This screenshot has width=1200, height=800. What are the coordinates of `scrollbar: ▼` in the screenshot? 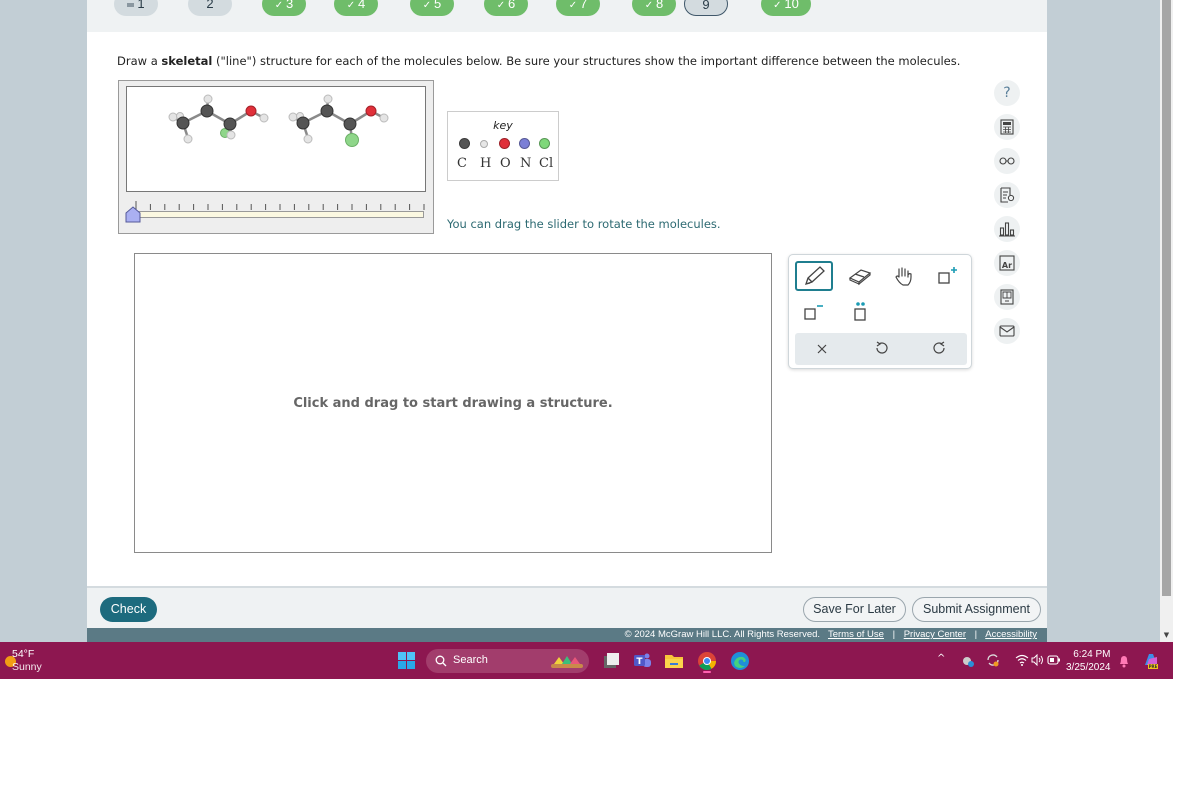 It's located at (1166, 321).